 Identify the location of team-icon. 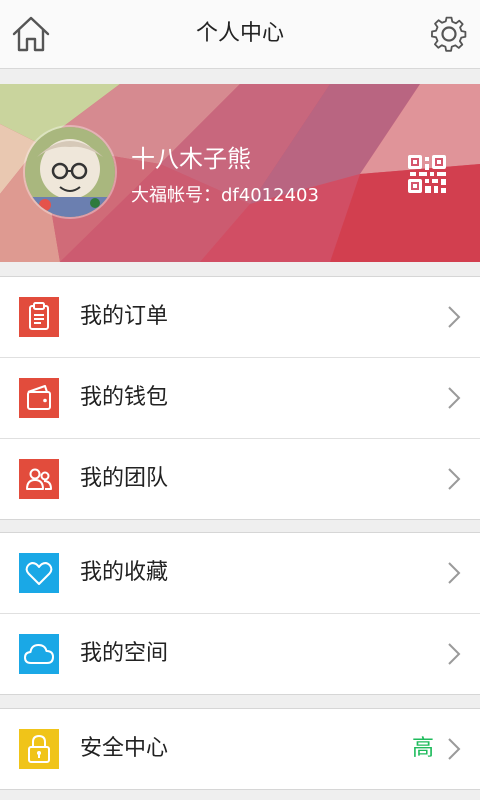
(39, 479).